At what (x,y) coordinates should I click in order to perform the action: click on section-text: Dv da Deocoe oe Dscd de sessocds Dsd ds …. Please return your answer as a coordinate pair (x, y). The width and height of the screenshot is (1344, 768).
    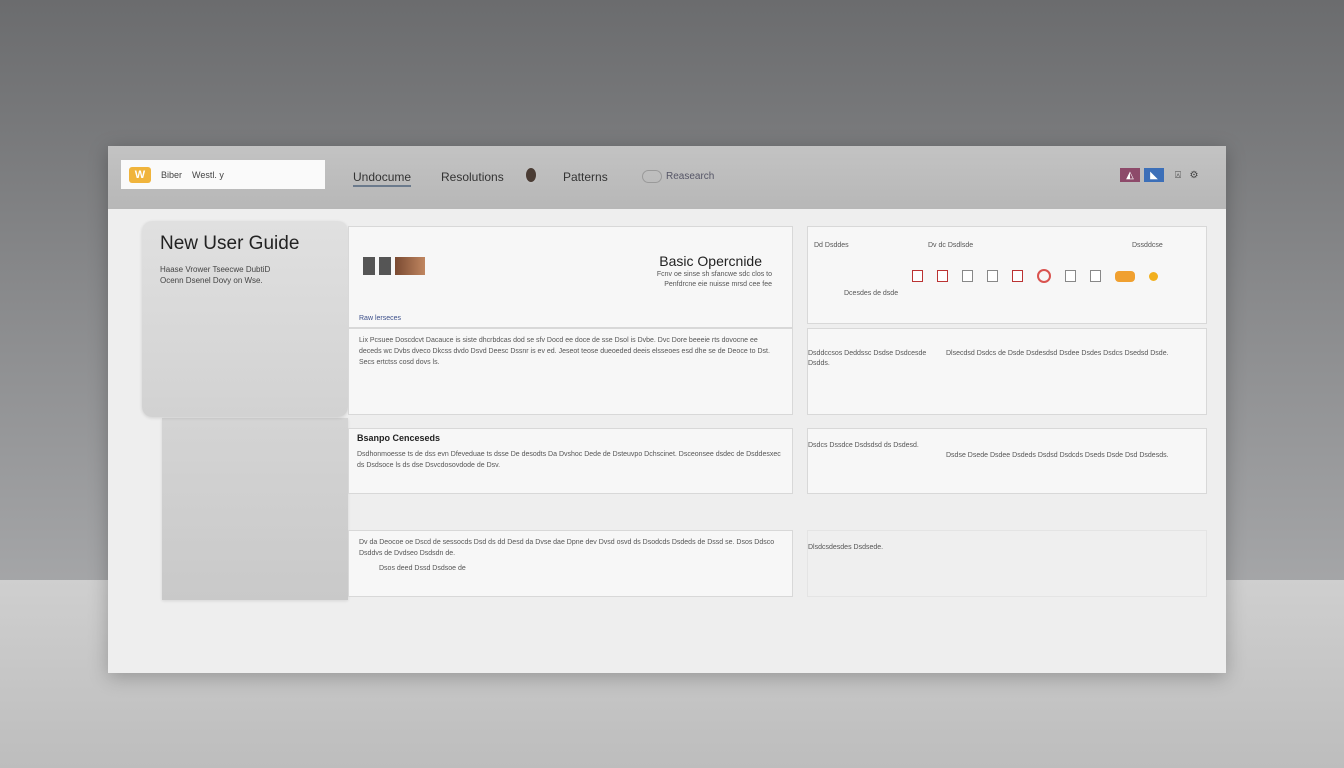
    Looking at the image, I should click on (567, 548).